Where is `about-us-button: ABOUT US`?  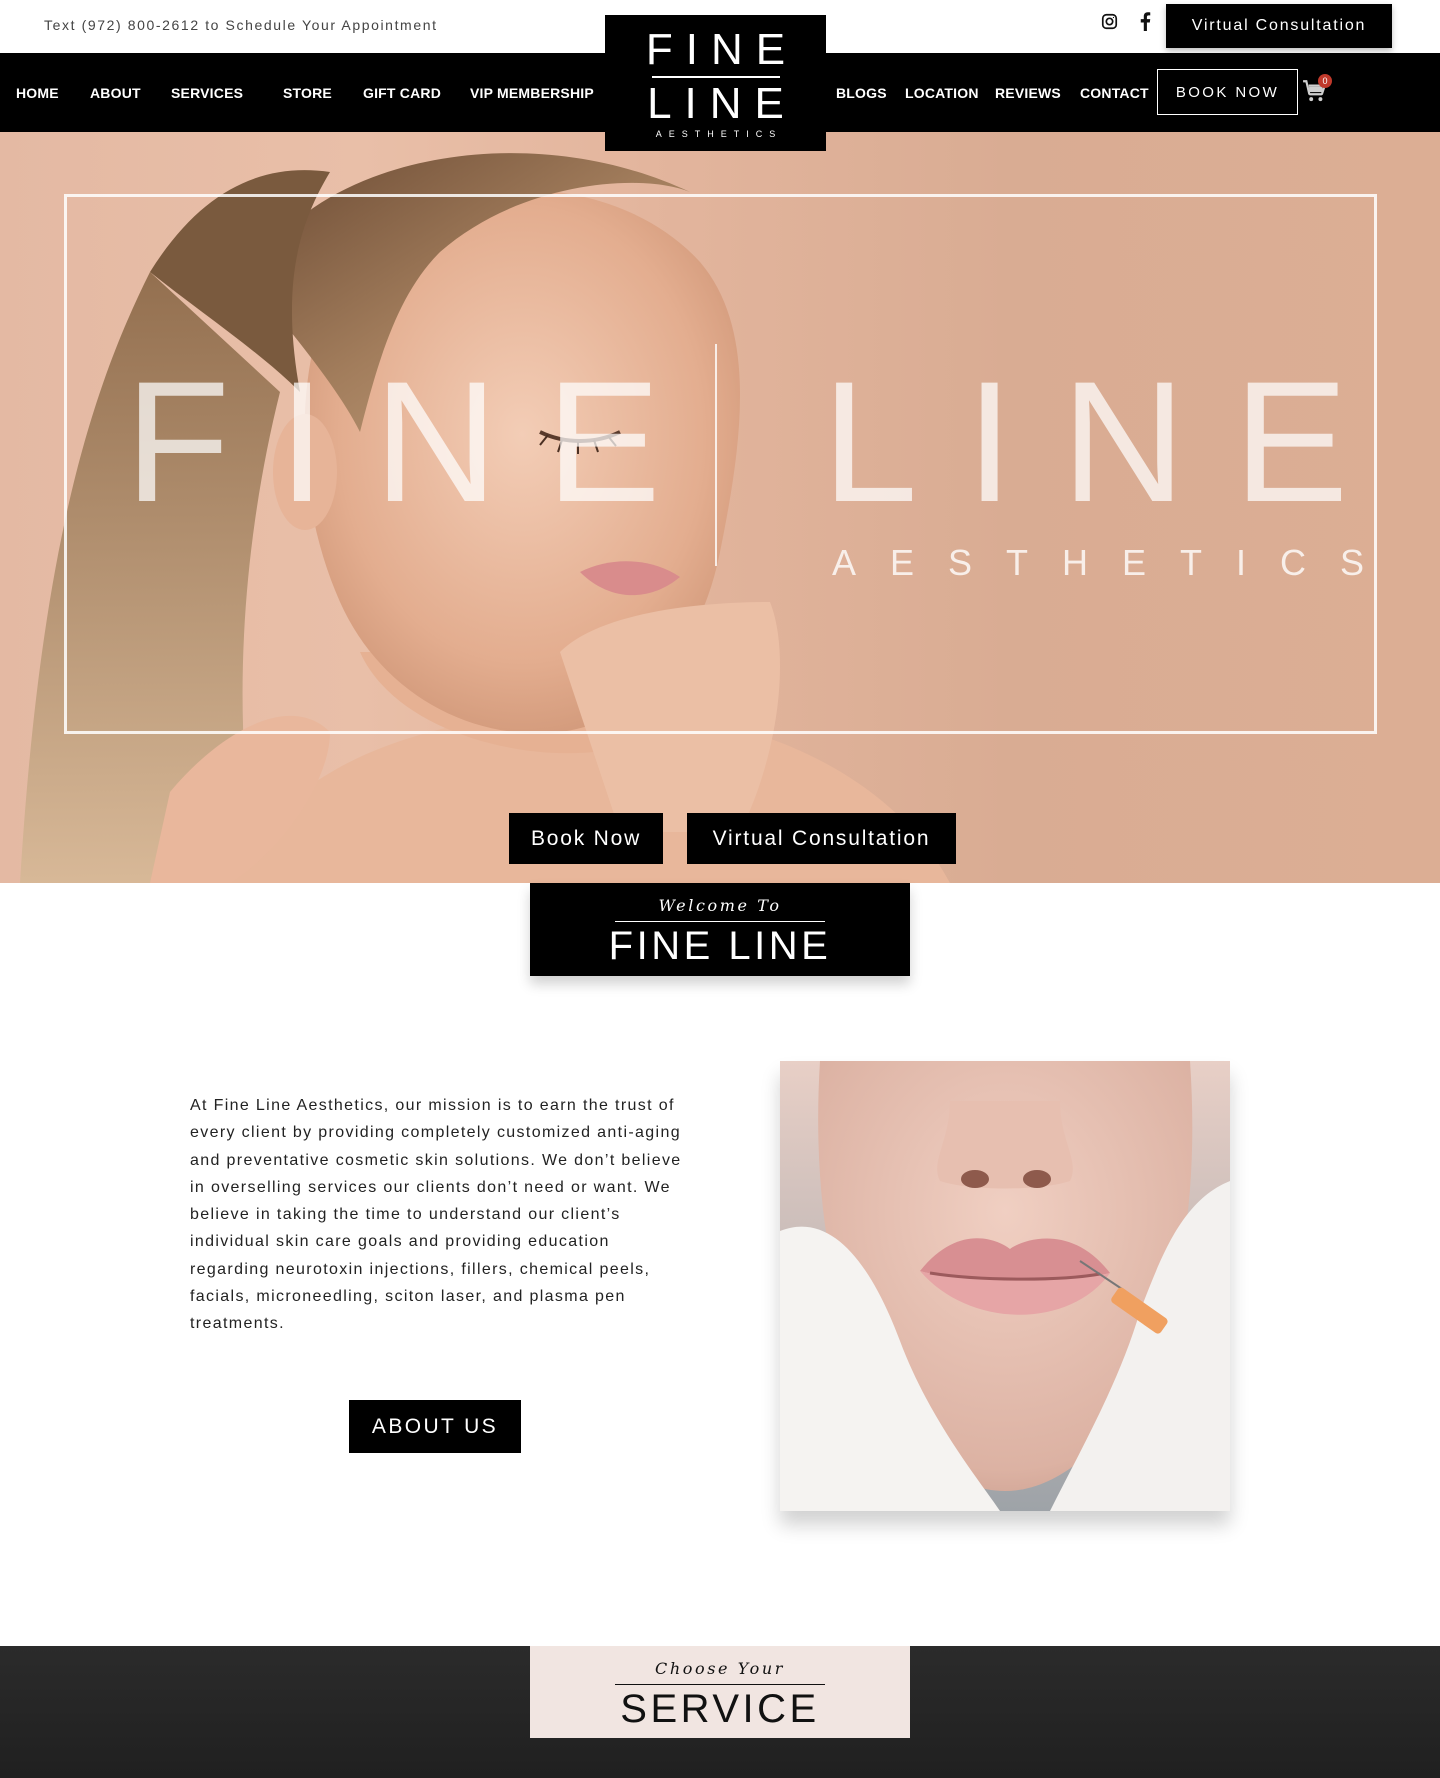
about-us-button: ABOUT US is located at coordinates (435, 1426).